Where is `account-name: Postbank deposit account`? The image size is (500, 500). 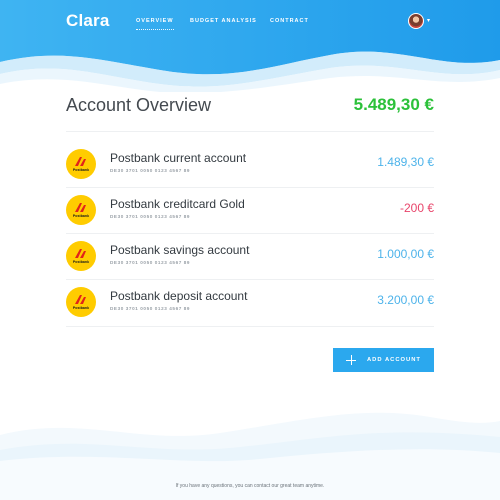 account-name: Postbank deposit account is located at coordinates (179, 296).